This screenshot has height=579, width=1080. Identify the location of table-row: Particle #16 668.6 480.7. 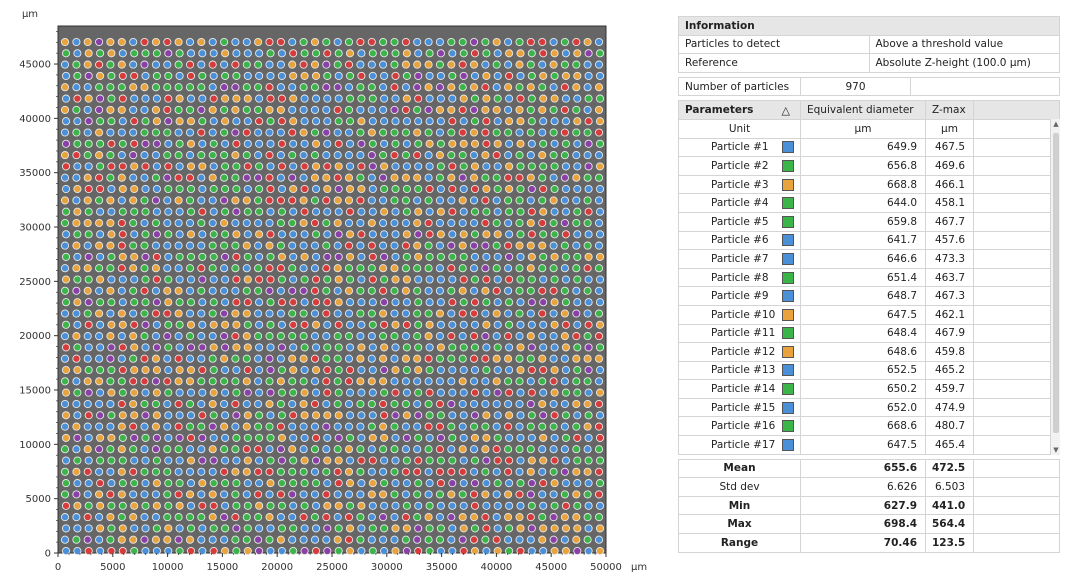
(869, 426).